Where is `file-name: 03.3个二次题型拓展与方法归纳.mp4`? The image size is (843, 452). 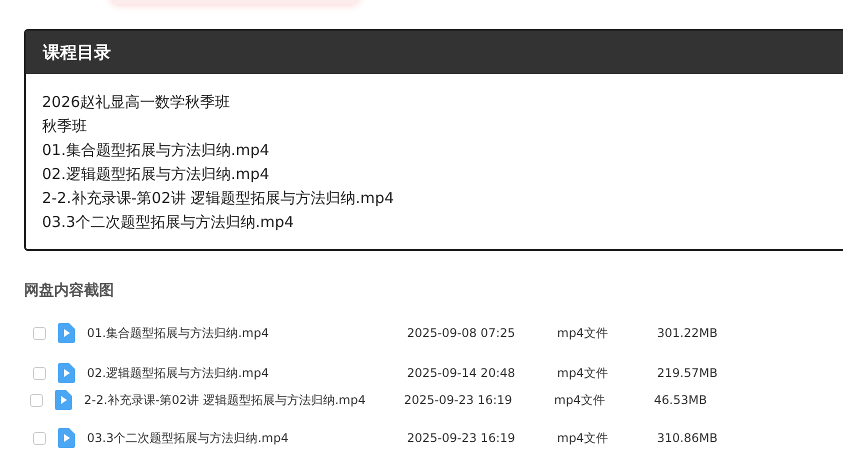
file-name: 03.3个二次题型拓展与方法归纳.mp4 is located at coordinates (247, 438).